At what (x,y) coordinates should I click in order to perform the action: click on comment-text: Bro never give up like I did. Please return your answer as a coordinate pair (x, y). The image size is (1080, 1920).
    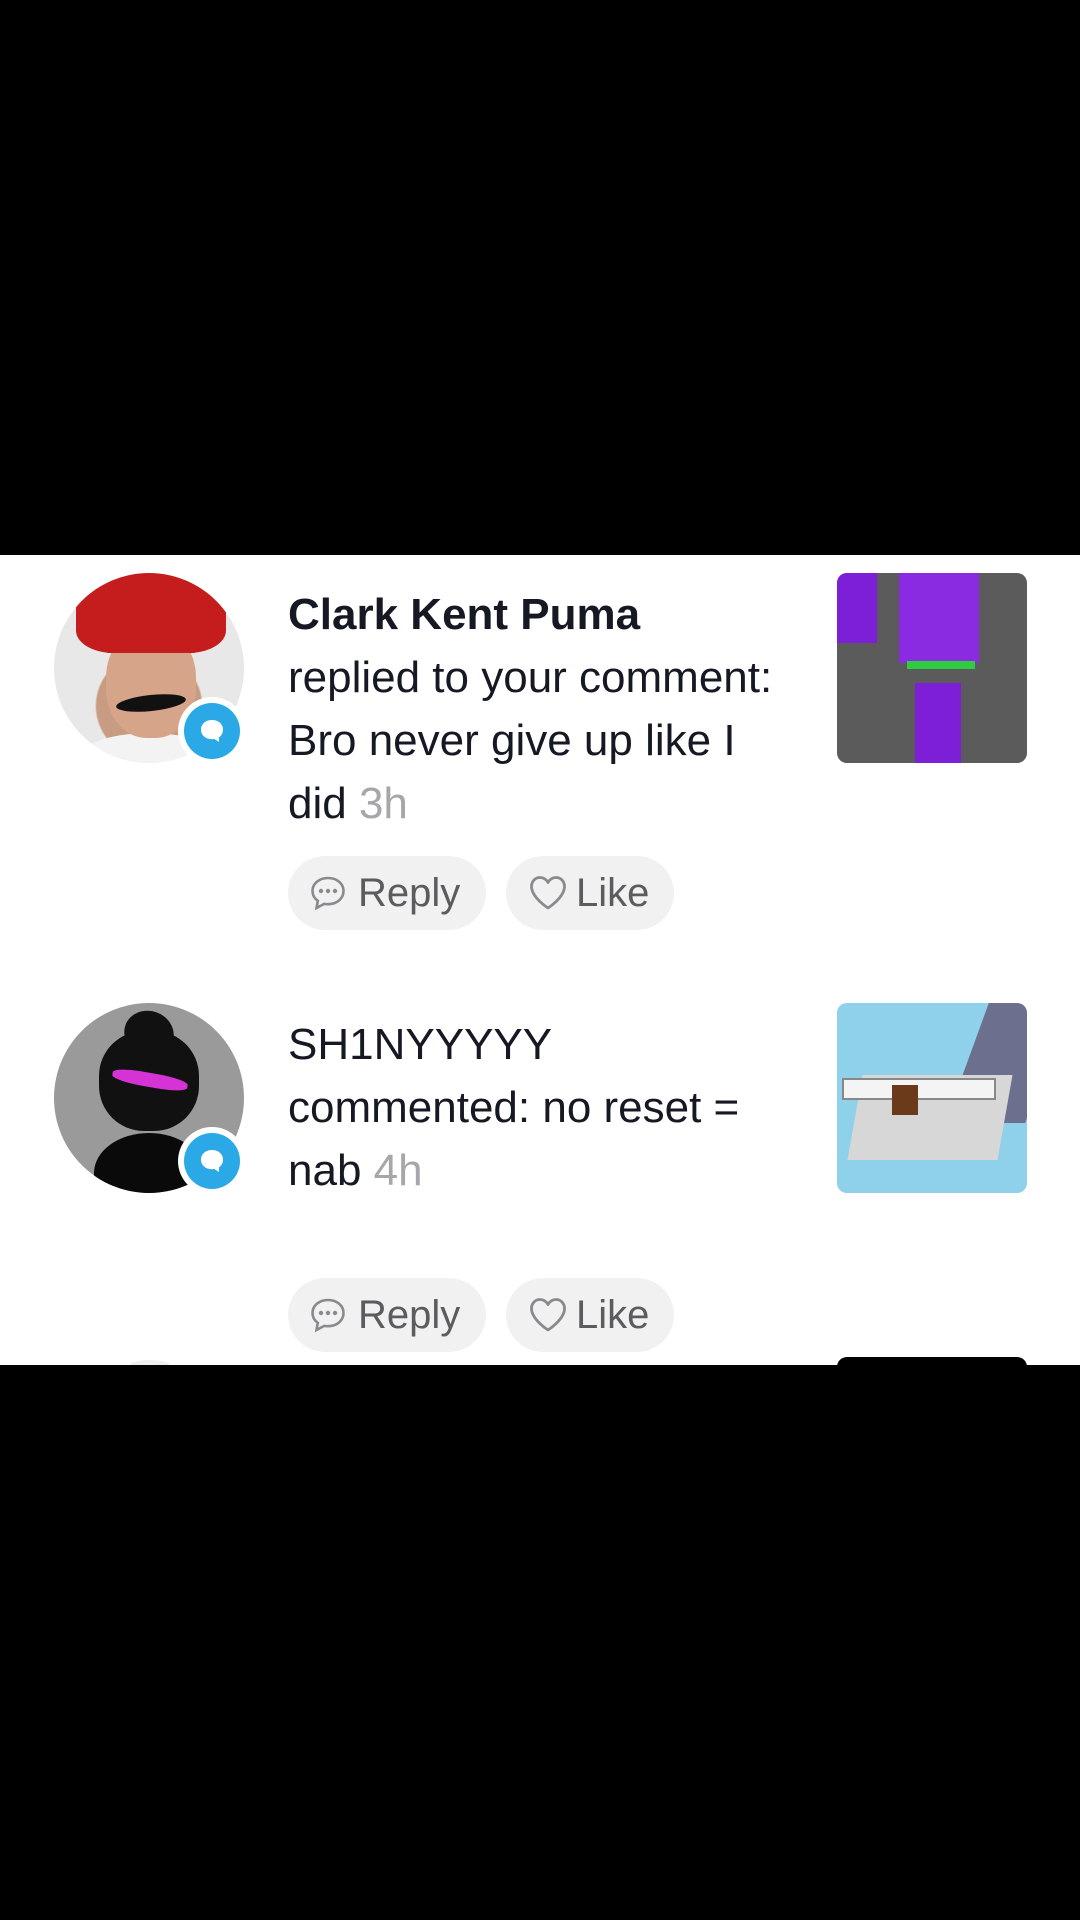
    Looking at the image, I should click on (512, 772).